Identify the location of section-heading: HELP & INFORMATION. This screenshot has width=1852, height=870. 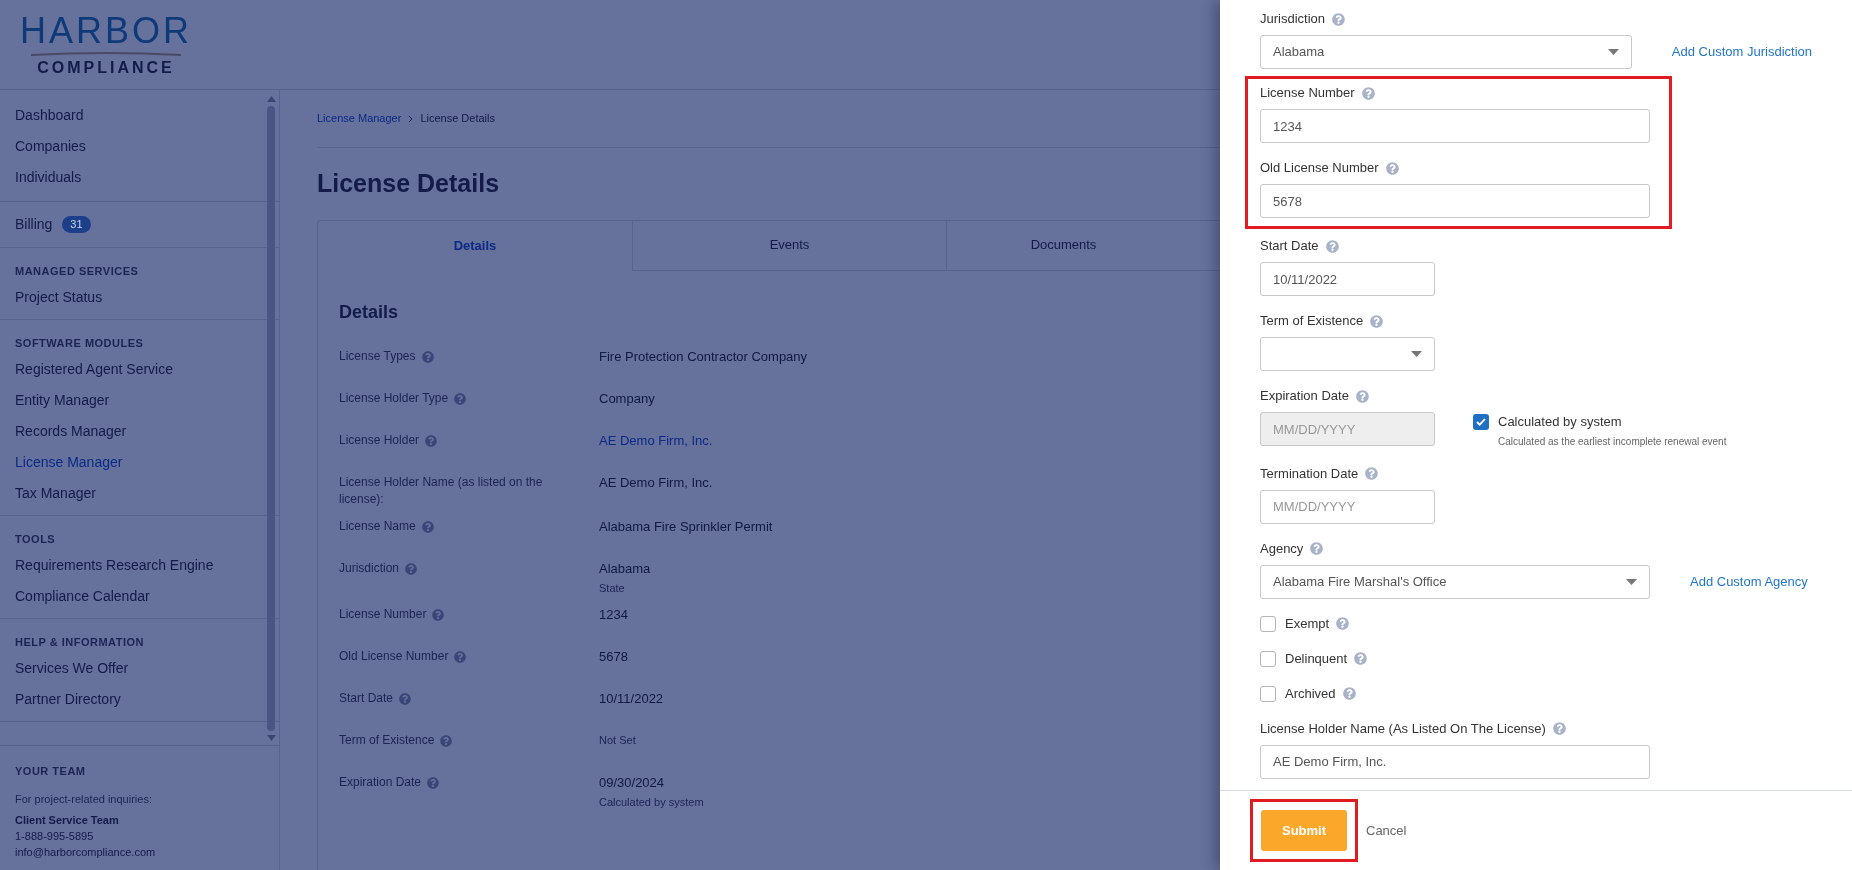
(79, 642).